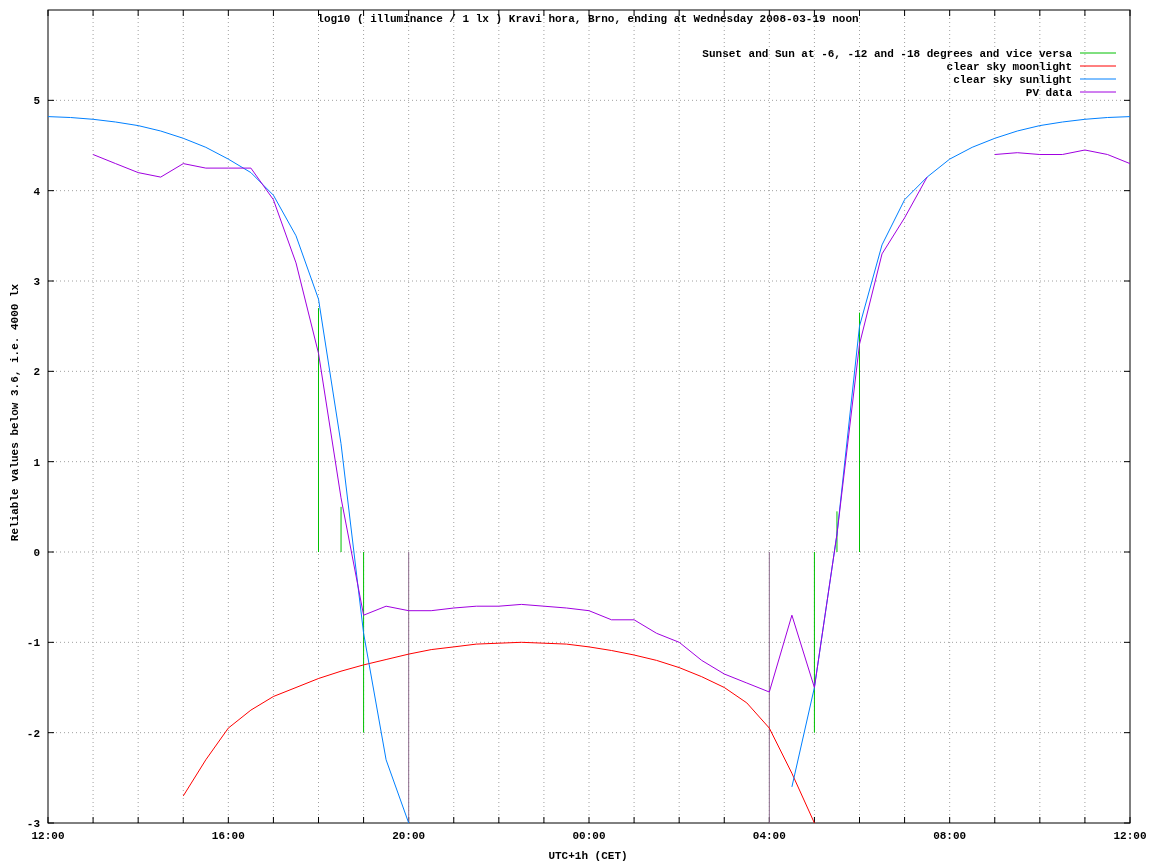  What do you see at coordinates (1048, 93) in the screenshot?
I see `legend-label: PV data` at bounding box center [1048, 93].